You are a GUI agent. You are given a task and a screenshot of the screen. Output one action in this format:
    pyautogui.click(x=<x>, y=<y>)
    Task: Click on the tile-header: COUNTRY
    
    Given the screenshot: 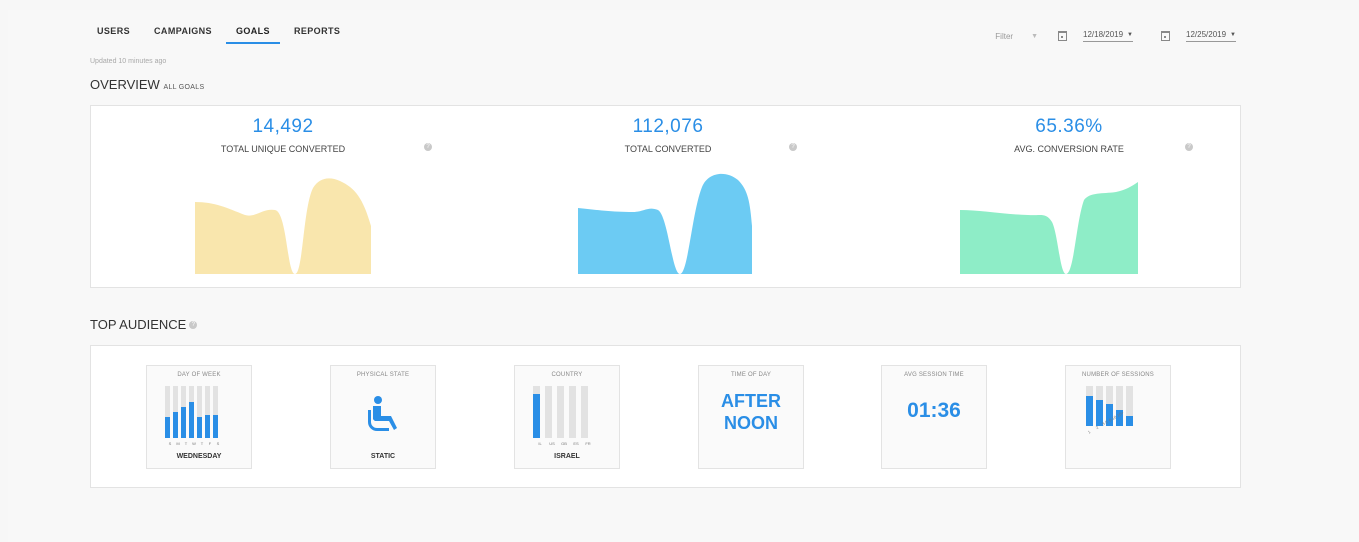 What is the action you would take?
    pyautogui.click(x=567, y=375)
    